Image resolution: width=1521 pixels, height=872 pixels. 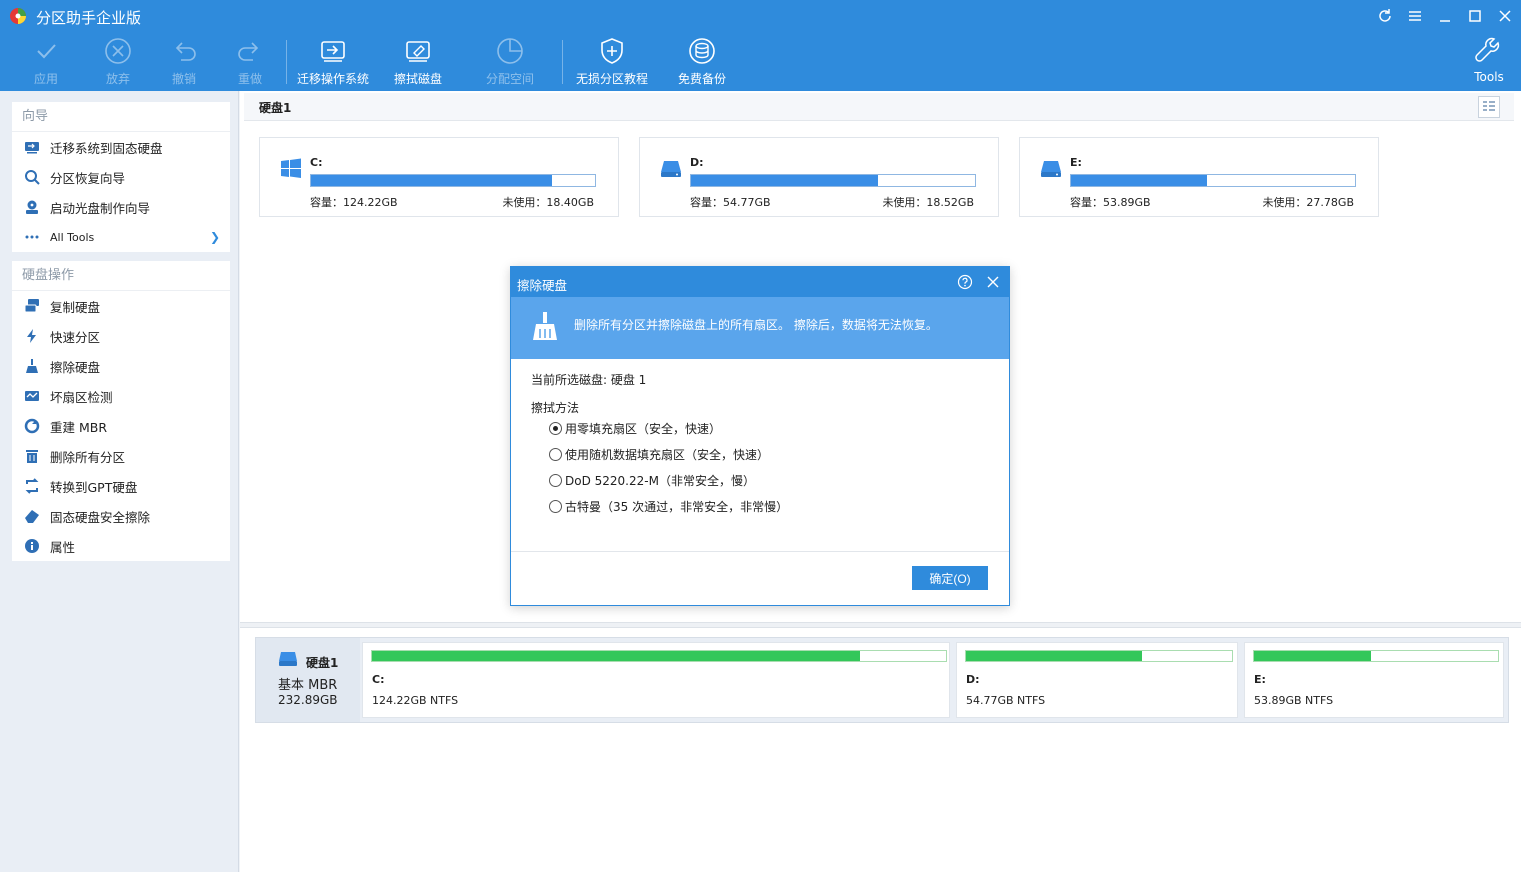 I want to click on list-view-icon, so click(x=1489, y=106).